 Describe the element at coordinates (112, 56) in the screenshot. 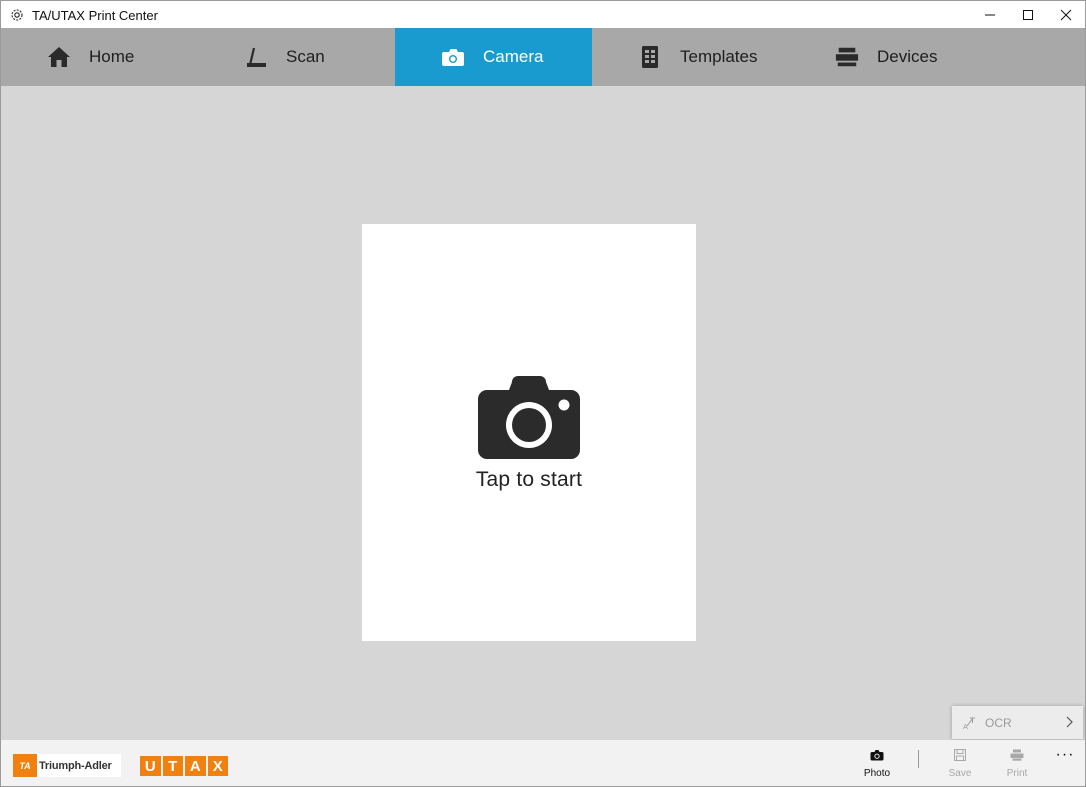

I see `nav-label: Home` at that location.